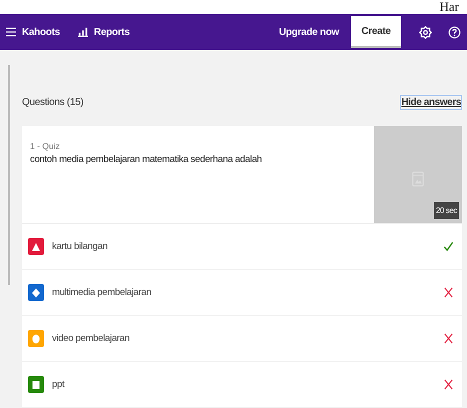 Image resolution: width=467 pixels, height=408 pixels. Describe the element at coordinates (45, 146) in the screenshot. I see `question-type: 1 - Quiz` at that location.